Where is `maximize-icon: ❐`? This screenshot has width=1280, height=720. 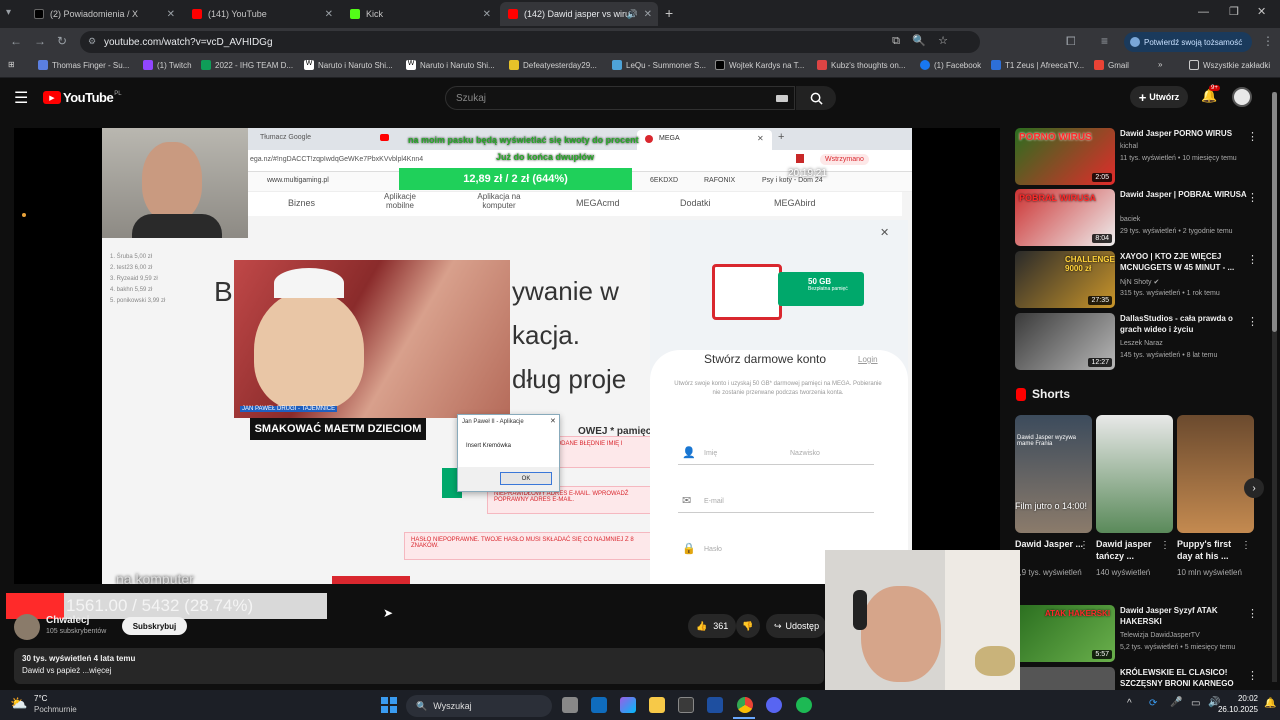 maximize-icon: ❐ is located at coordinates (1234, 11).